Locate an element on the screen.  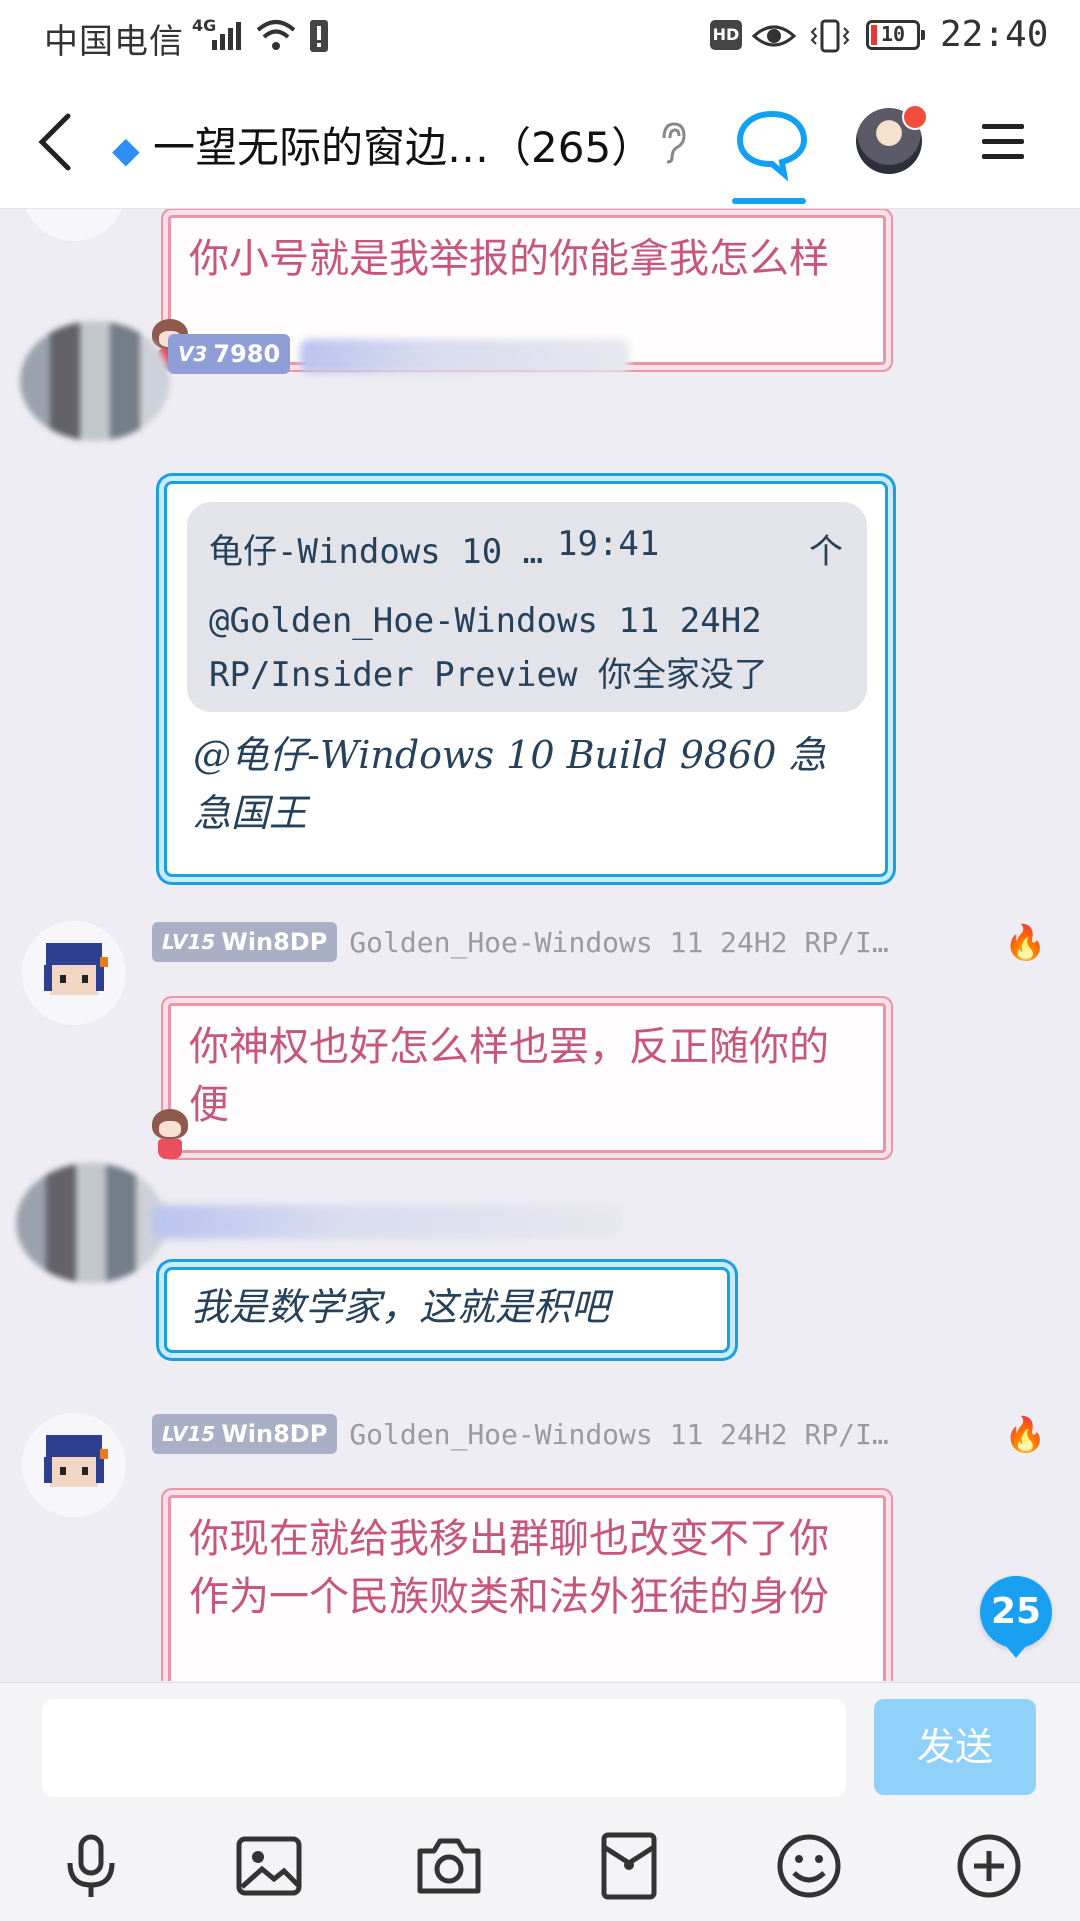
notification-dot is located at coordinates (915, 117).